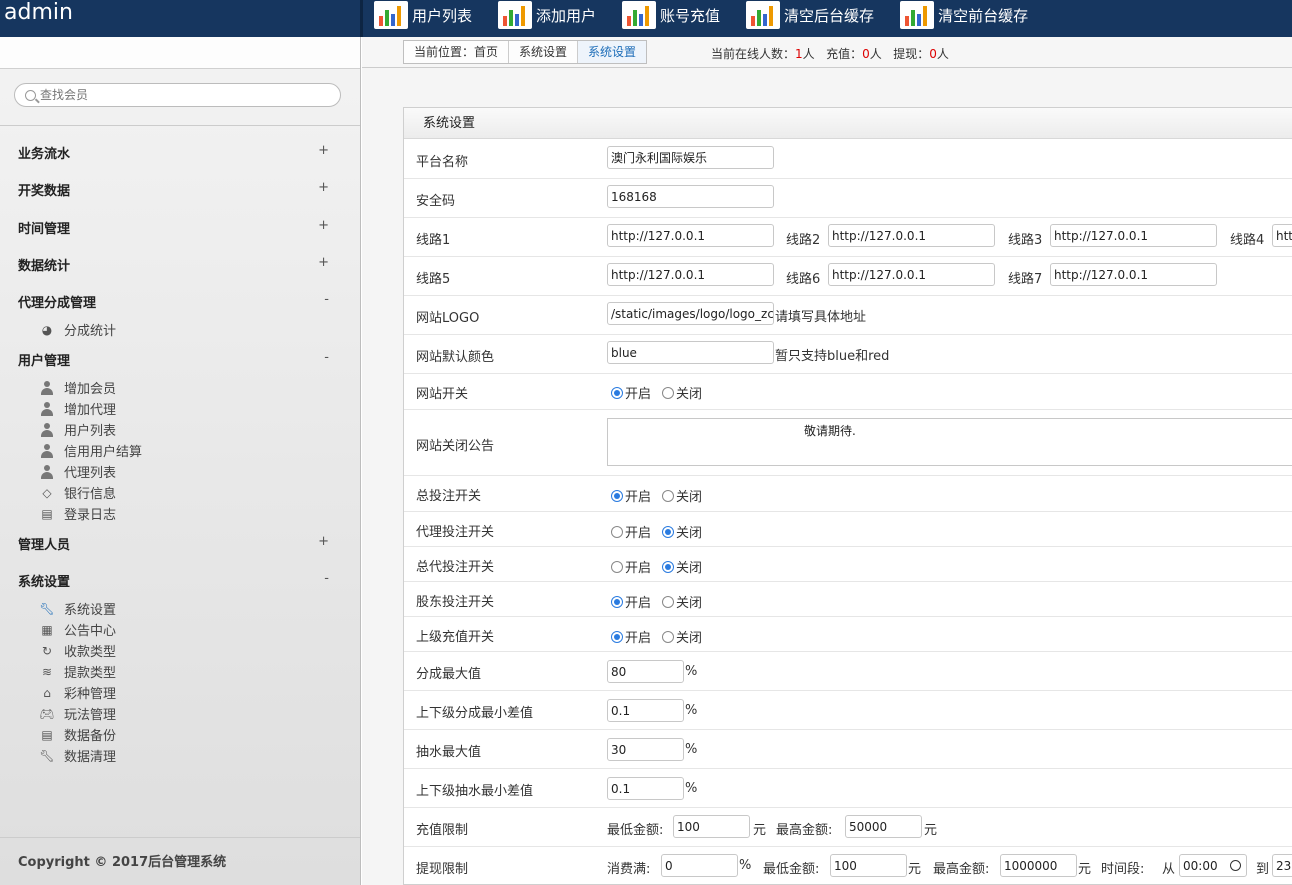  I want to click on user-add-icon, so click(47, 408).